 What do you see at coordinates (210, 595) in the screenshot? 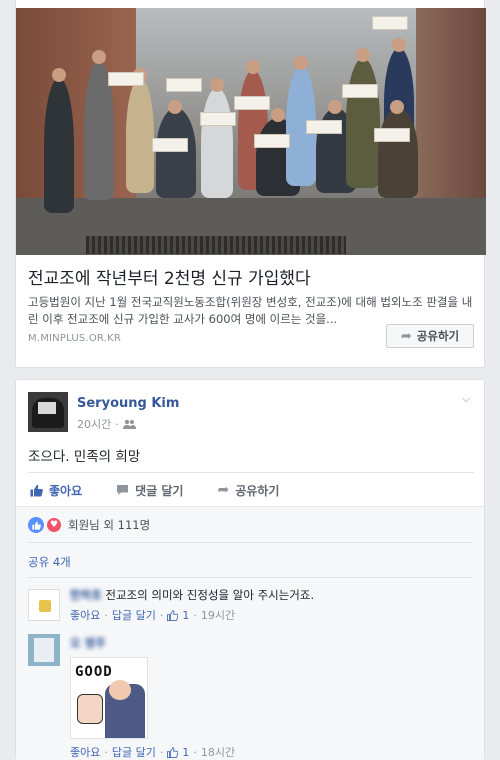
I see `comment-text: 전교조의 의미와 진정성을 알아 주시는거죠.` at bounding box center [210, 595].